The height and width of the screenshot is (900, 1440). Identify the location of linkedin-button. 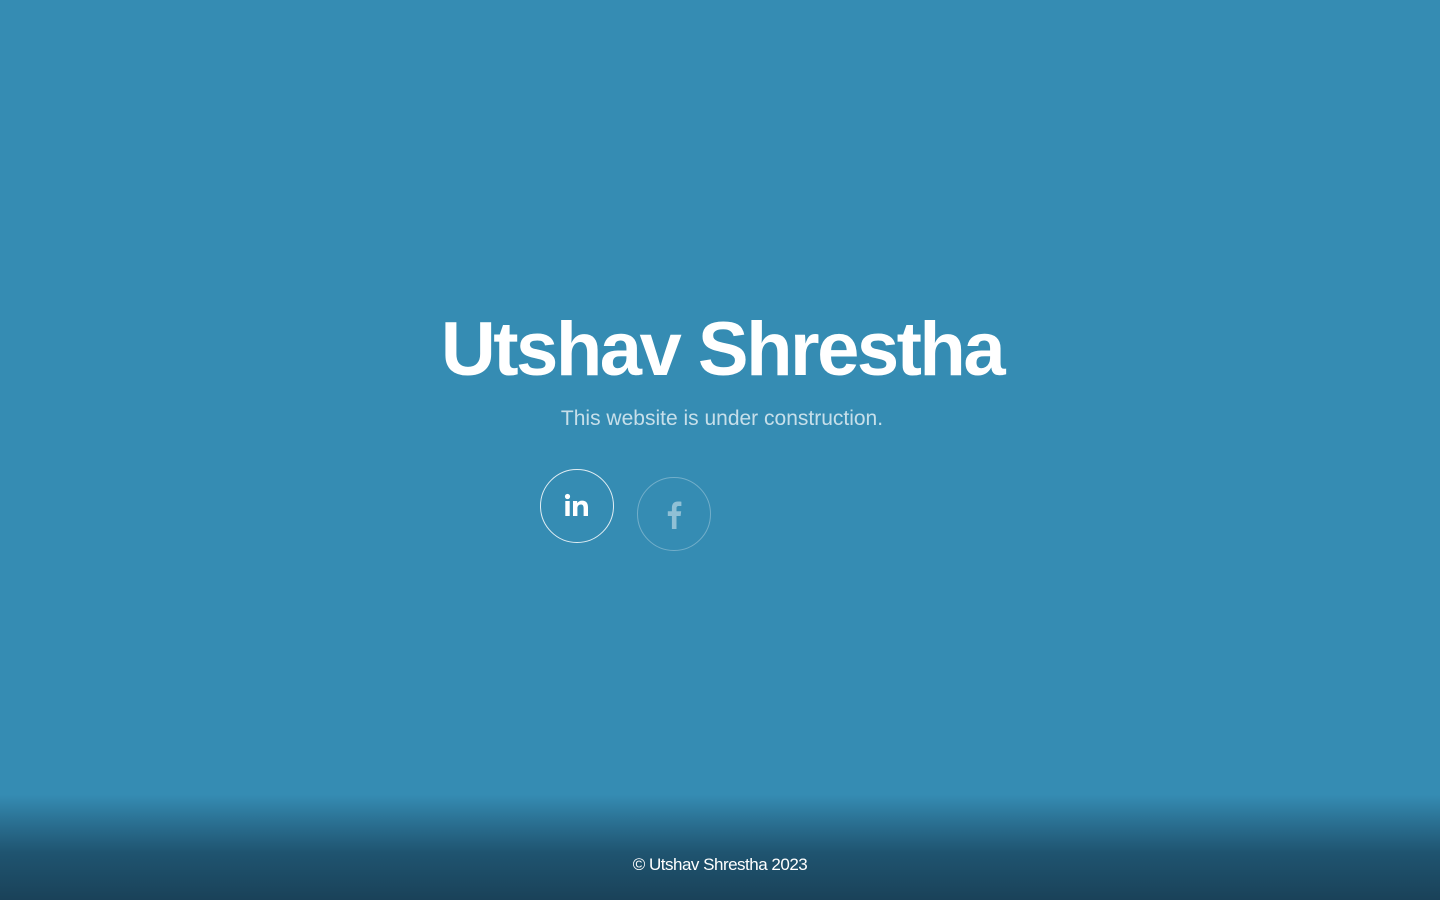
(577, 506).